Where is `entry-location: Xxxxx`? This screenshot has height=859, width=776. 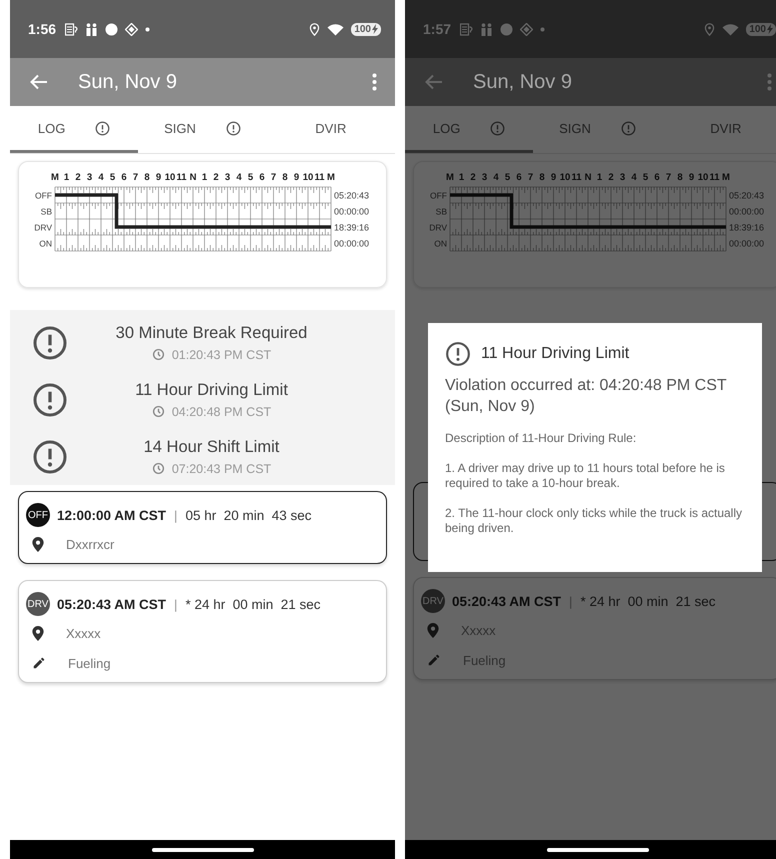 entry-location: Xxxxx is located at coordinates (83, 633).